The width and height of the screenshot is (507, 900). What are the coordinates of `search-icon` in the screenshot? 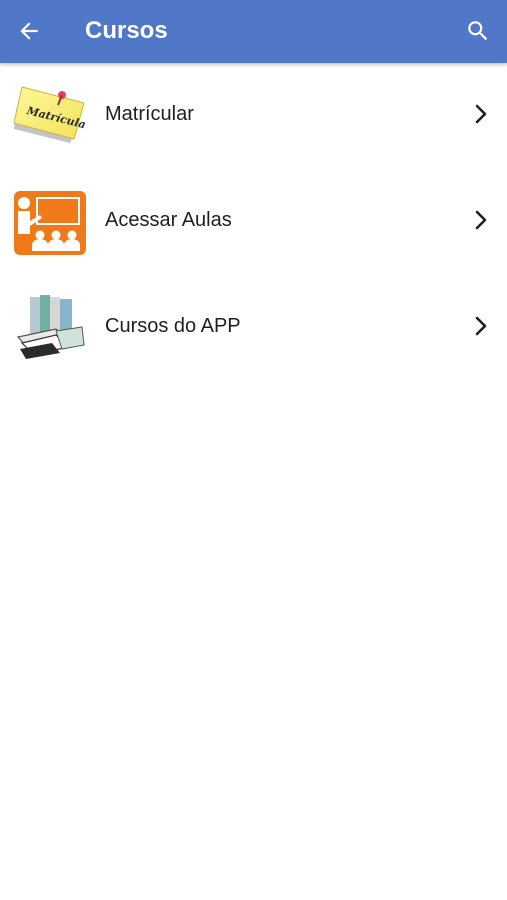 It's located at (478, 31).